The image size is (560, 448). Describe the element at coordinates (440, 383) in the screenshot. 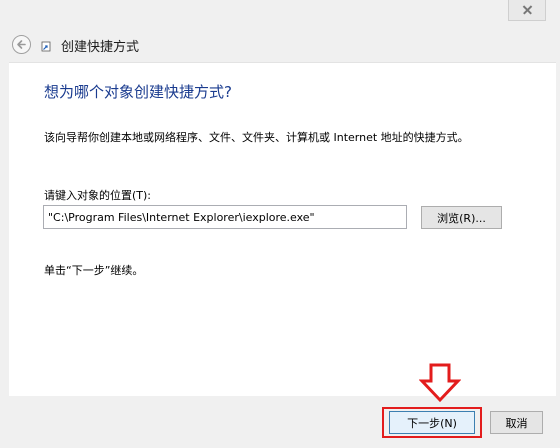

I see `down-arrow-annotation-icon` at that location.